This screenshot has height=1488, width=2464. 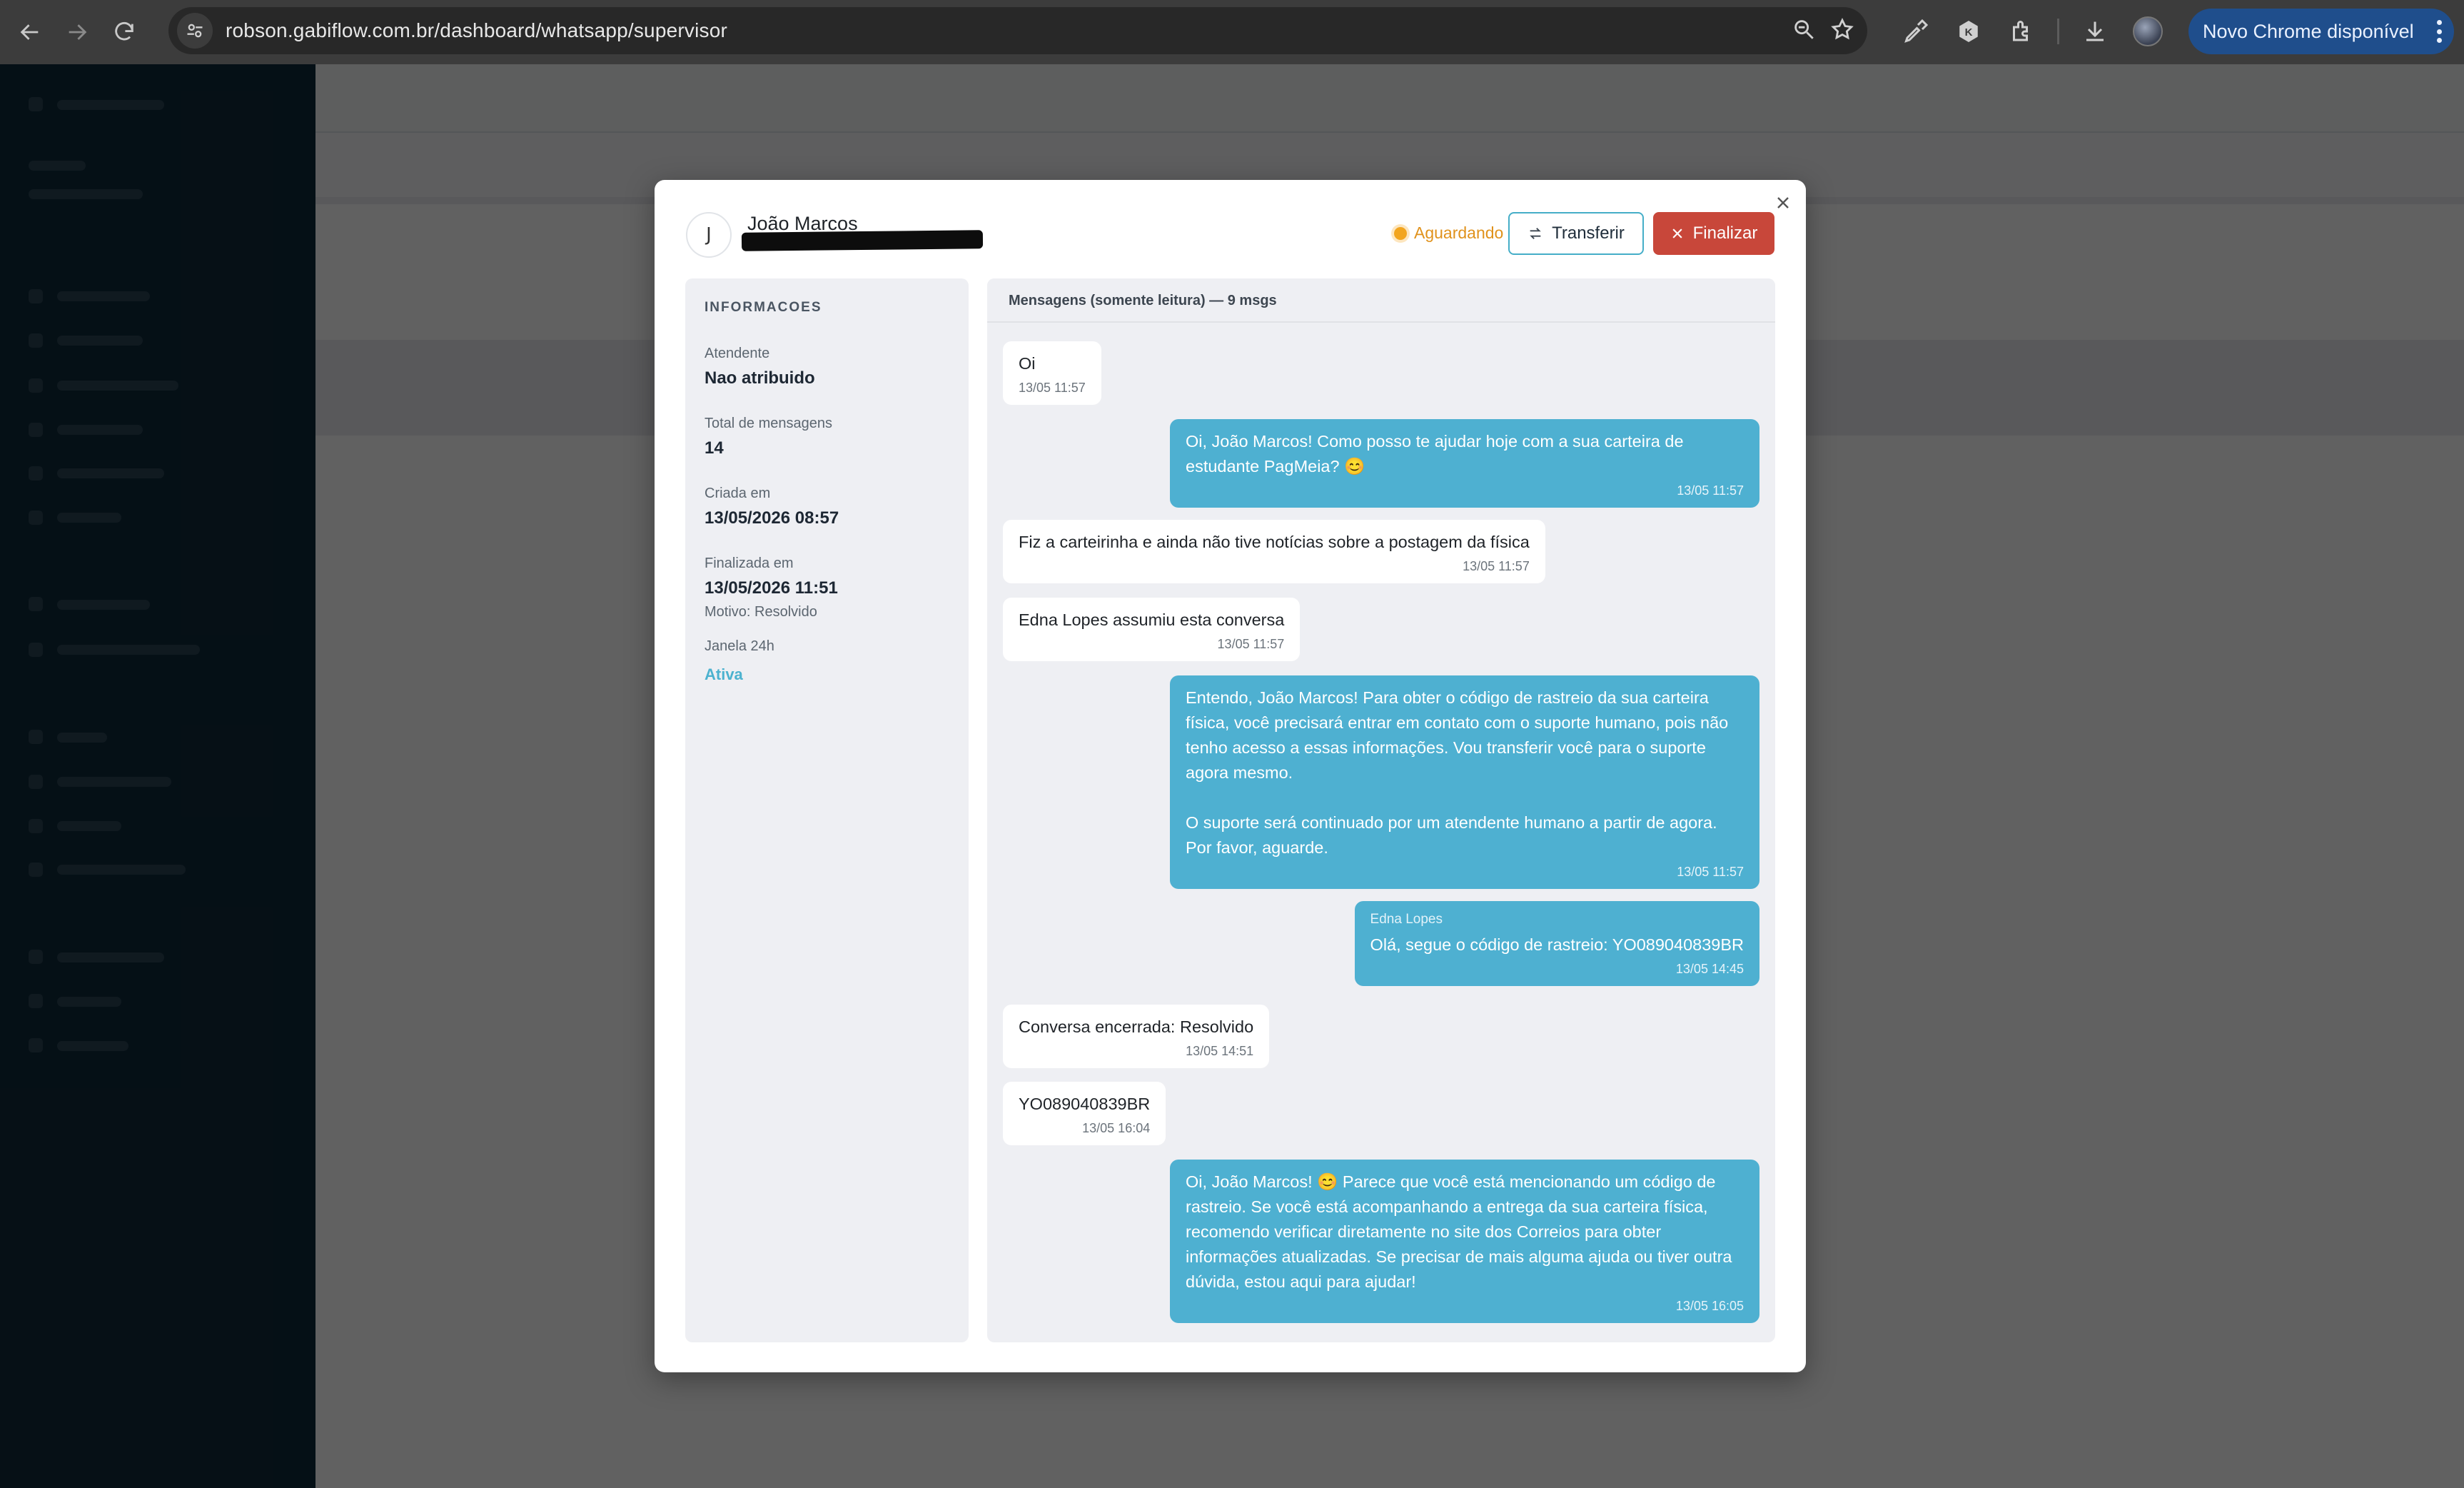 I want to click on message-text: Oi, so click(x=1027, y=363).